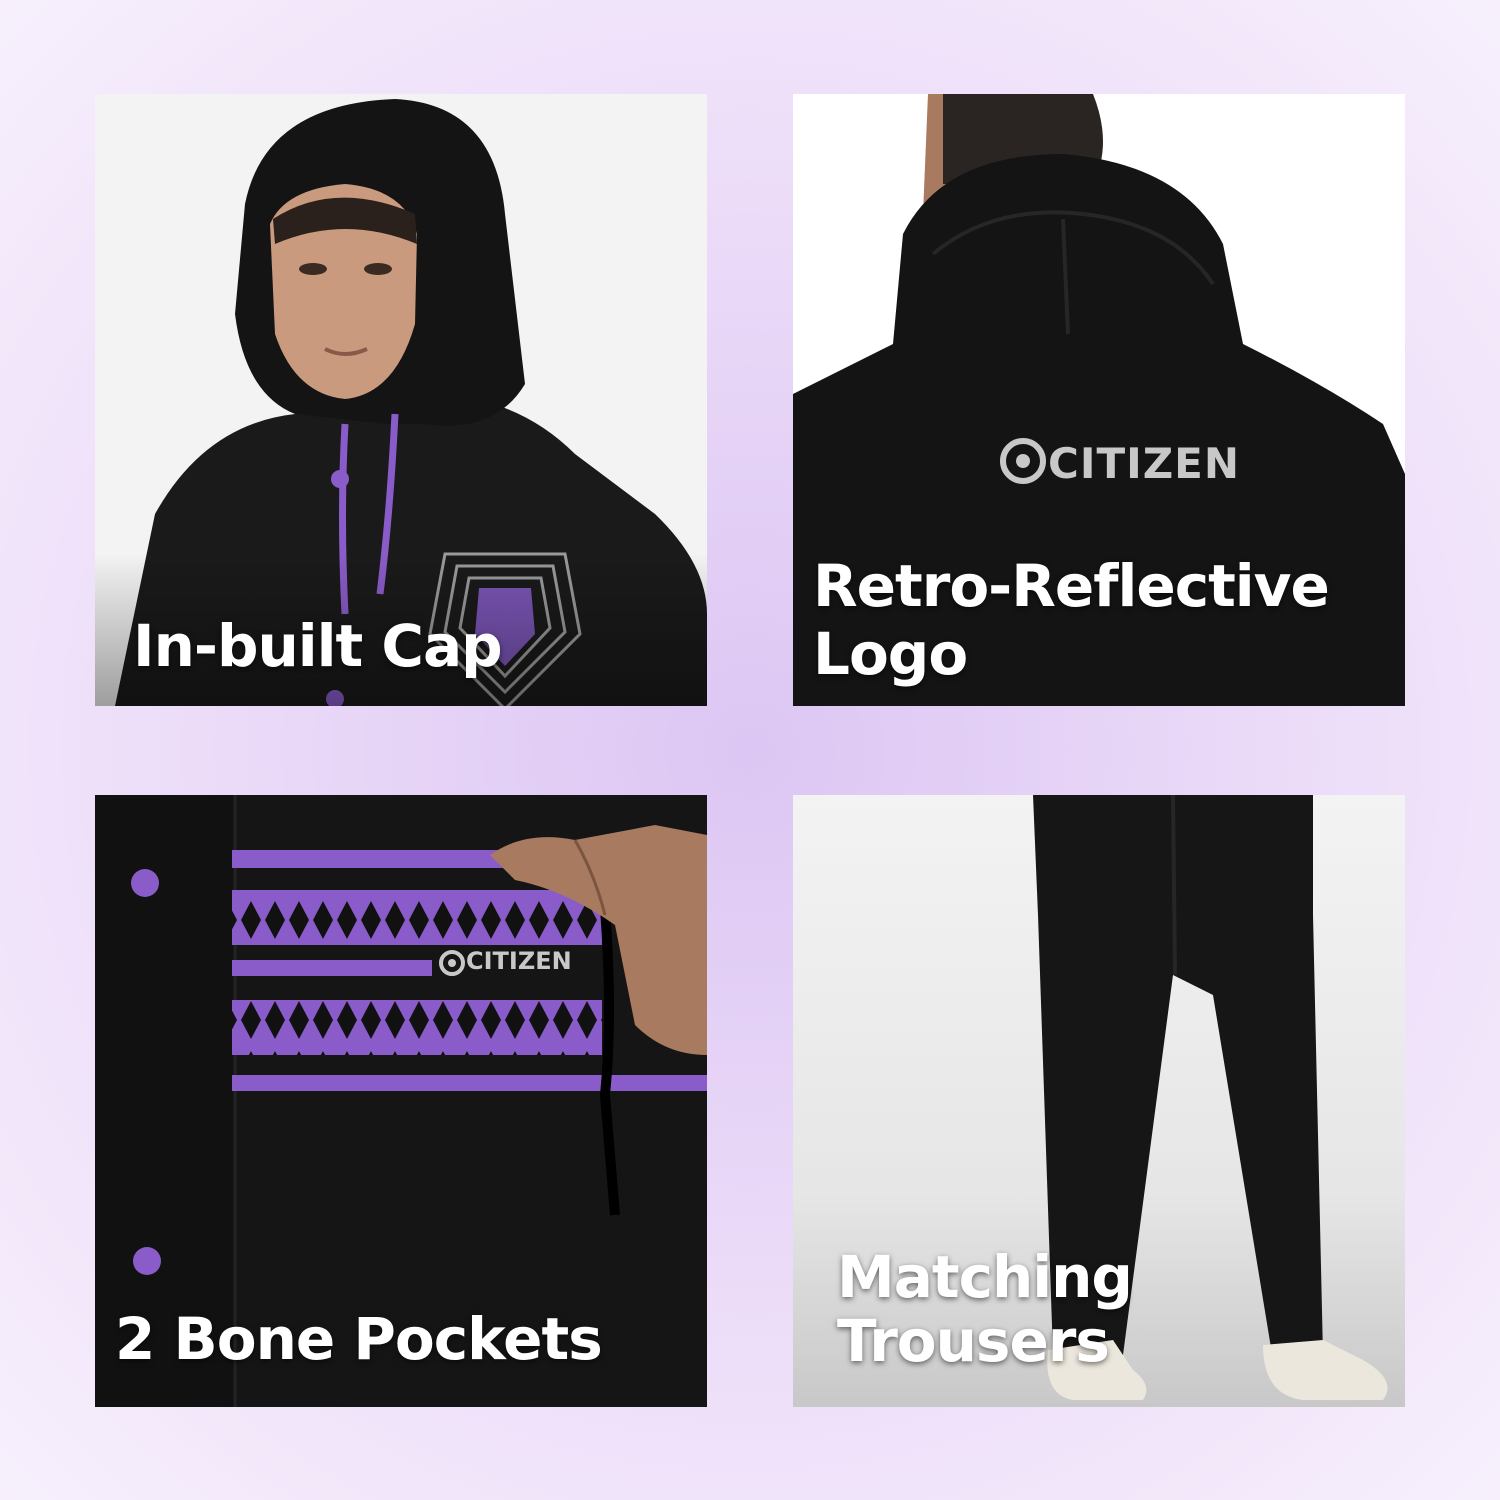  I want to click on caption-line: Logo, so click(890, 654).